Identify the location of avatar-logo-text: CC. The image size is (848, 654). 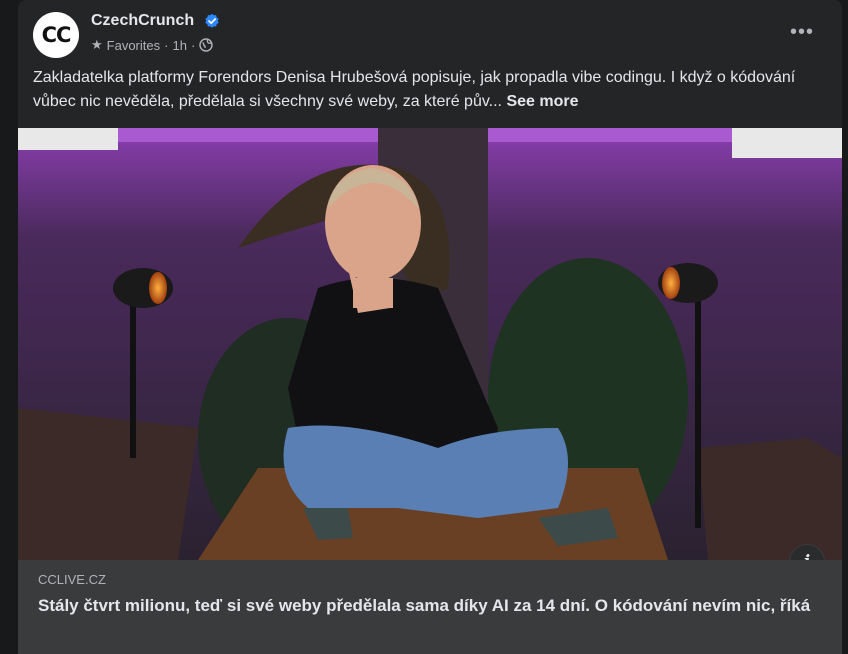
(56, 35).